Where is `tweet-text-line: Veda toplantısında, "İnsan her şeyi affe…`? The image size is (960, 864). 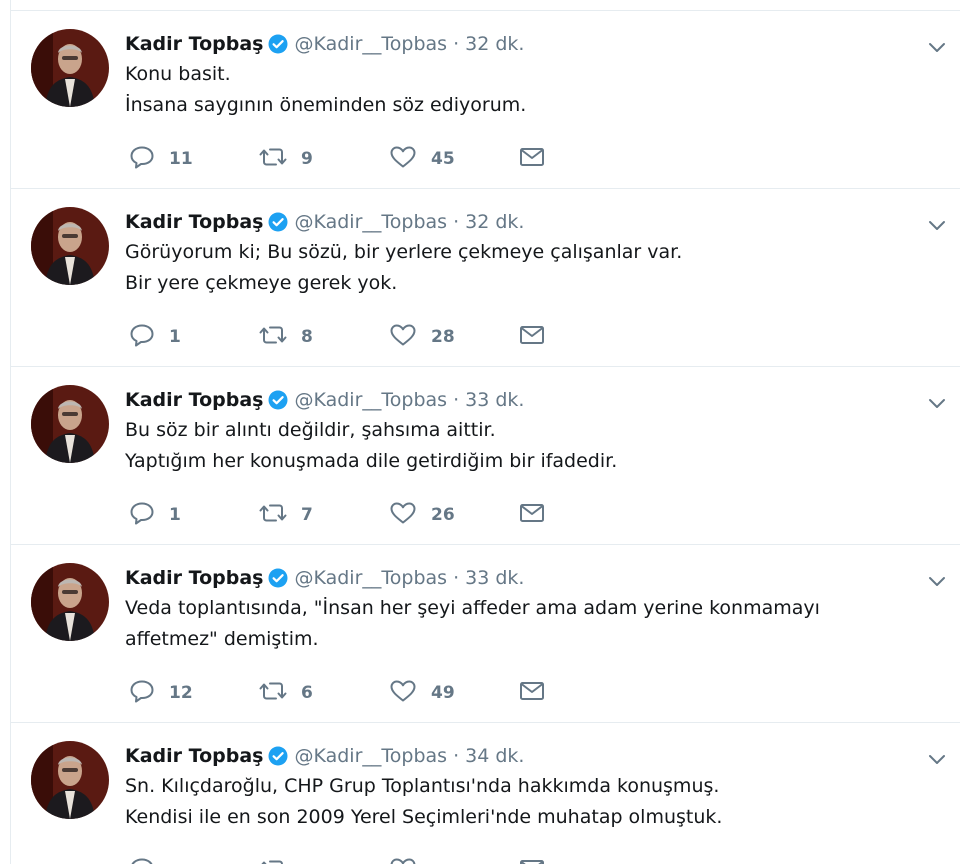
tweet-text-line: Veda toplantısında, "İnsan her şeyi affe… is located at coordinates (472, 608).